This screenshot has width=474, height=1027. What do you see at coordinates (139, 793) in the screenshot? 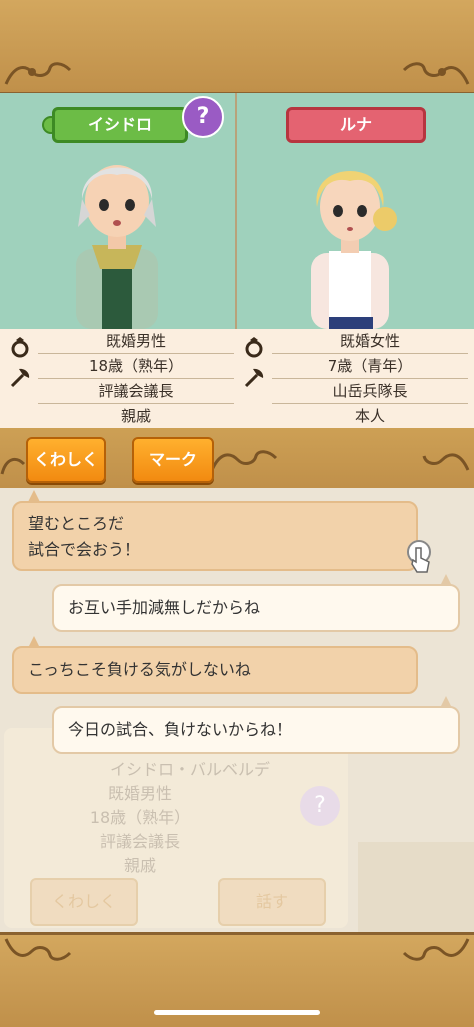
I see `ghost-marital: 既婚男性` at bounding box center [139, 793].